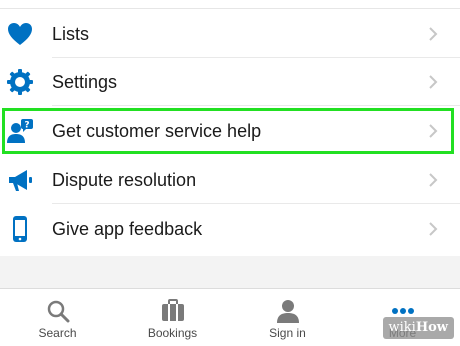 This screenshot has height=346, width=460. What do you see at coordinates (230, 82) in the screenshot?
I see `menu-item-settings: Settings` at bounding box center [230, 82].